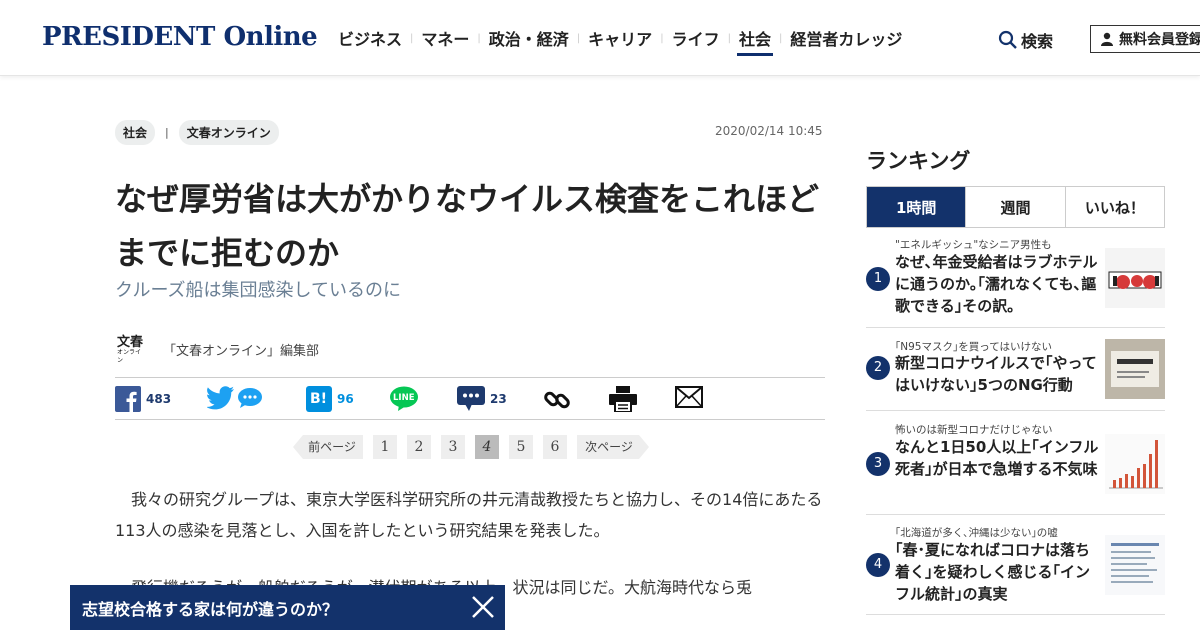  I want to click on rank-number: 4, so click(878, 565).